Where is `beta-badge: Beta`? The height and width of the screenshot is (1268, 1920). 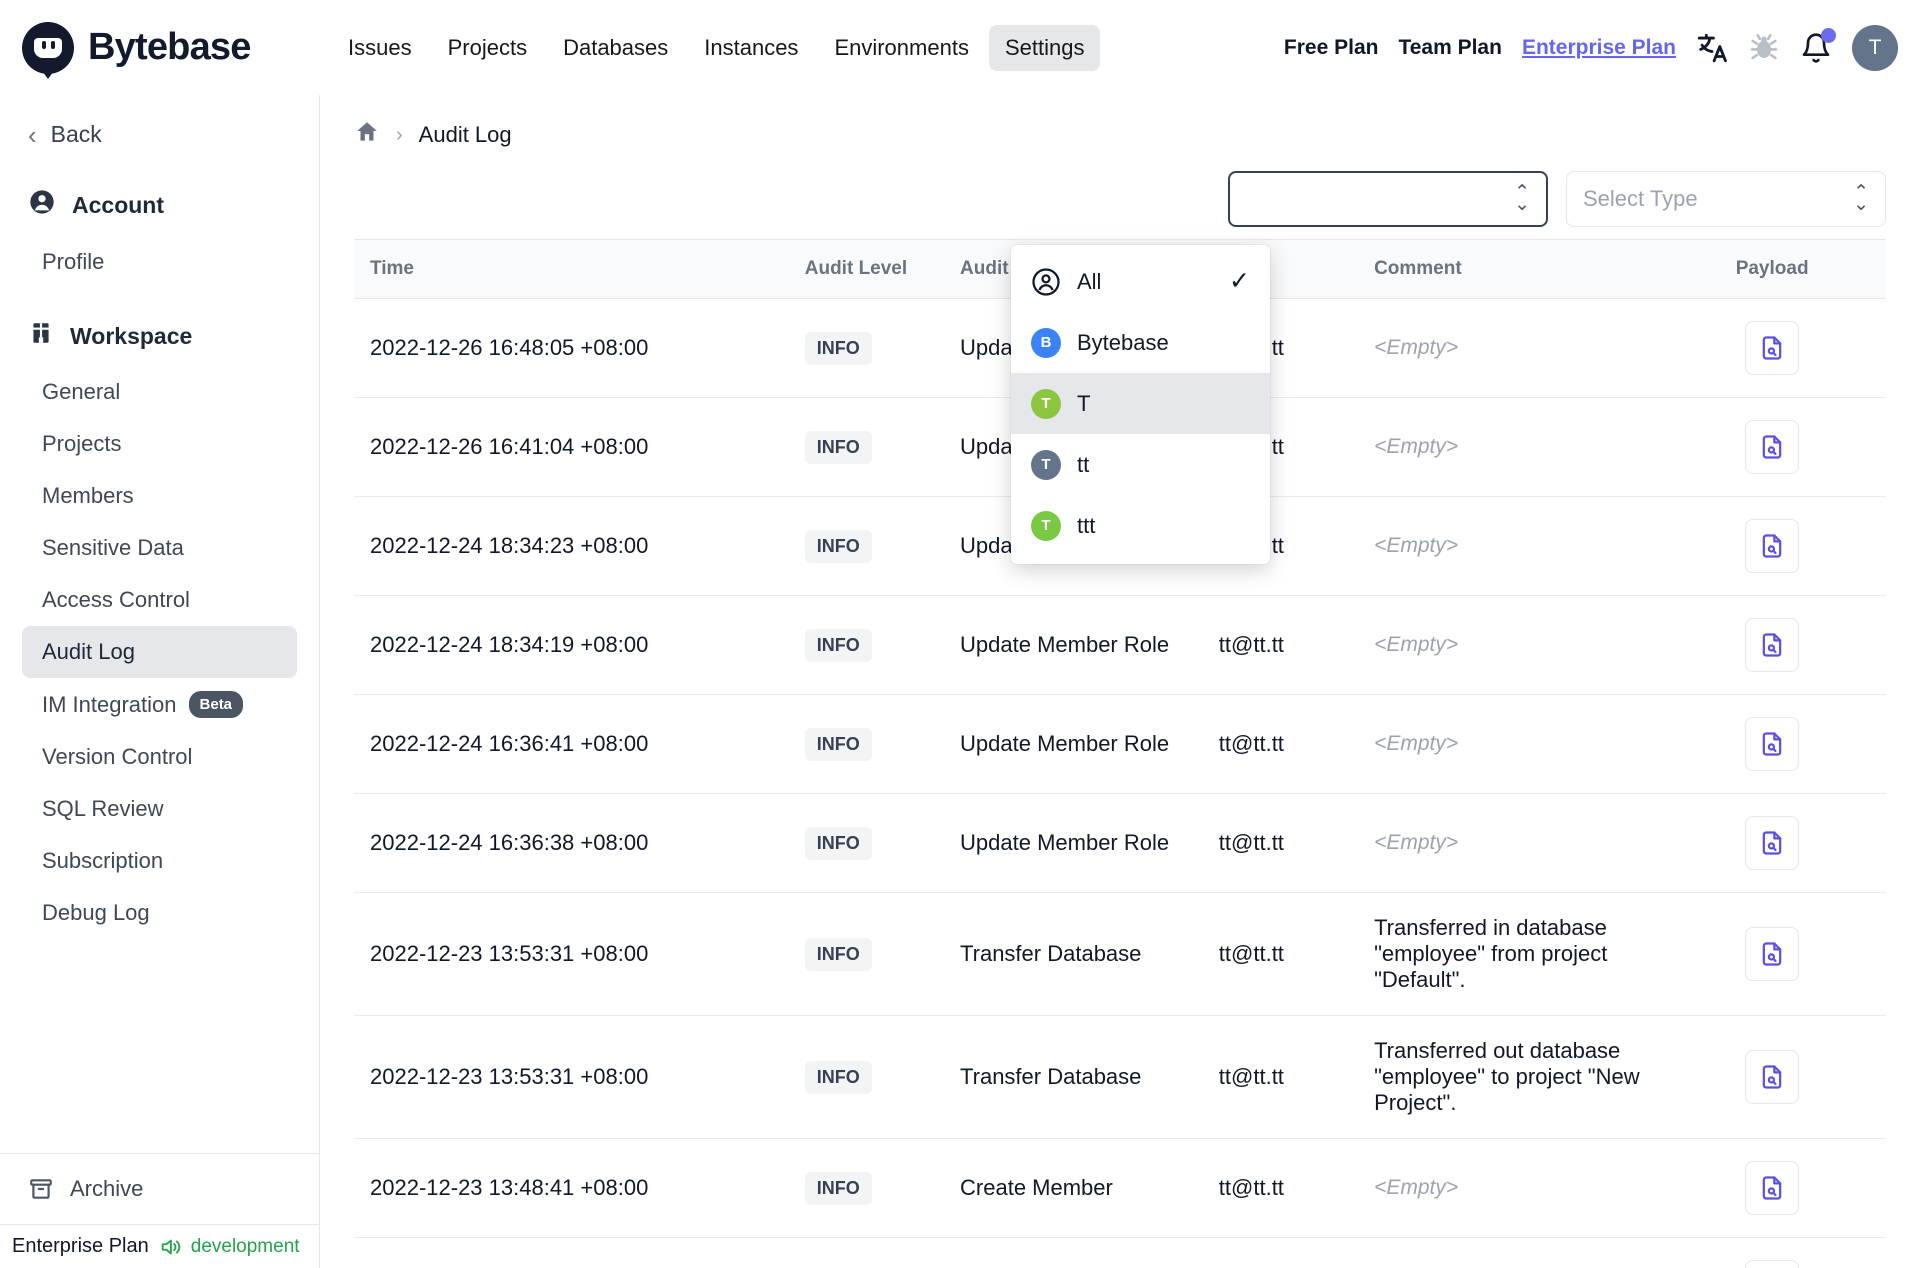
beta-badge: Beta is located at coordinates (216, 704).